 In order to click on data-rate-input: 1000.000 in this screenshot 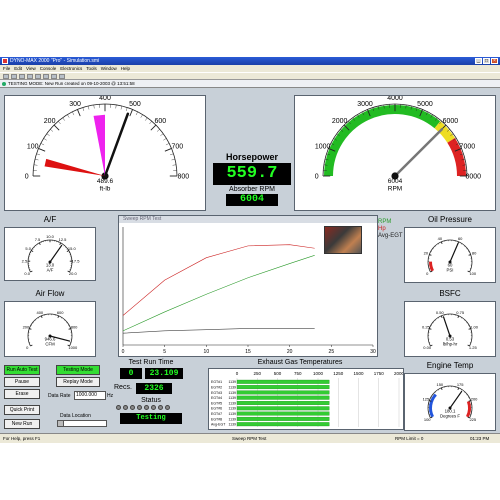, I will do `click(90, 395)`.